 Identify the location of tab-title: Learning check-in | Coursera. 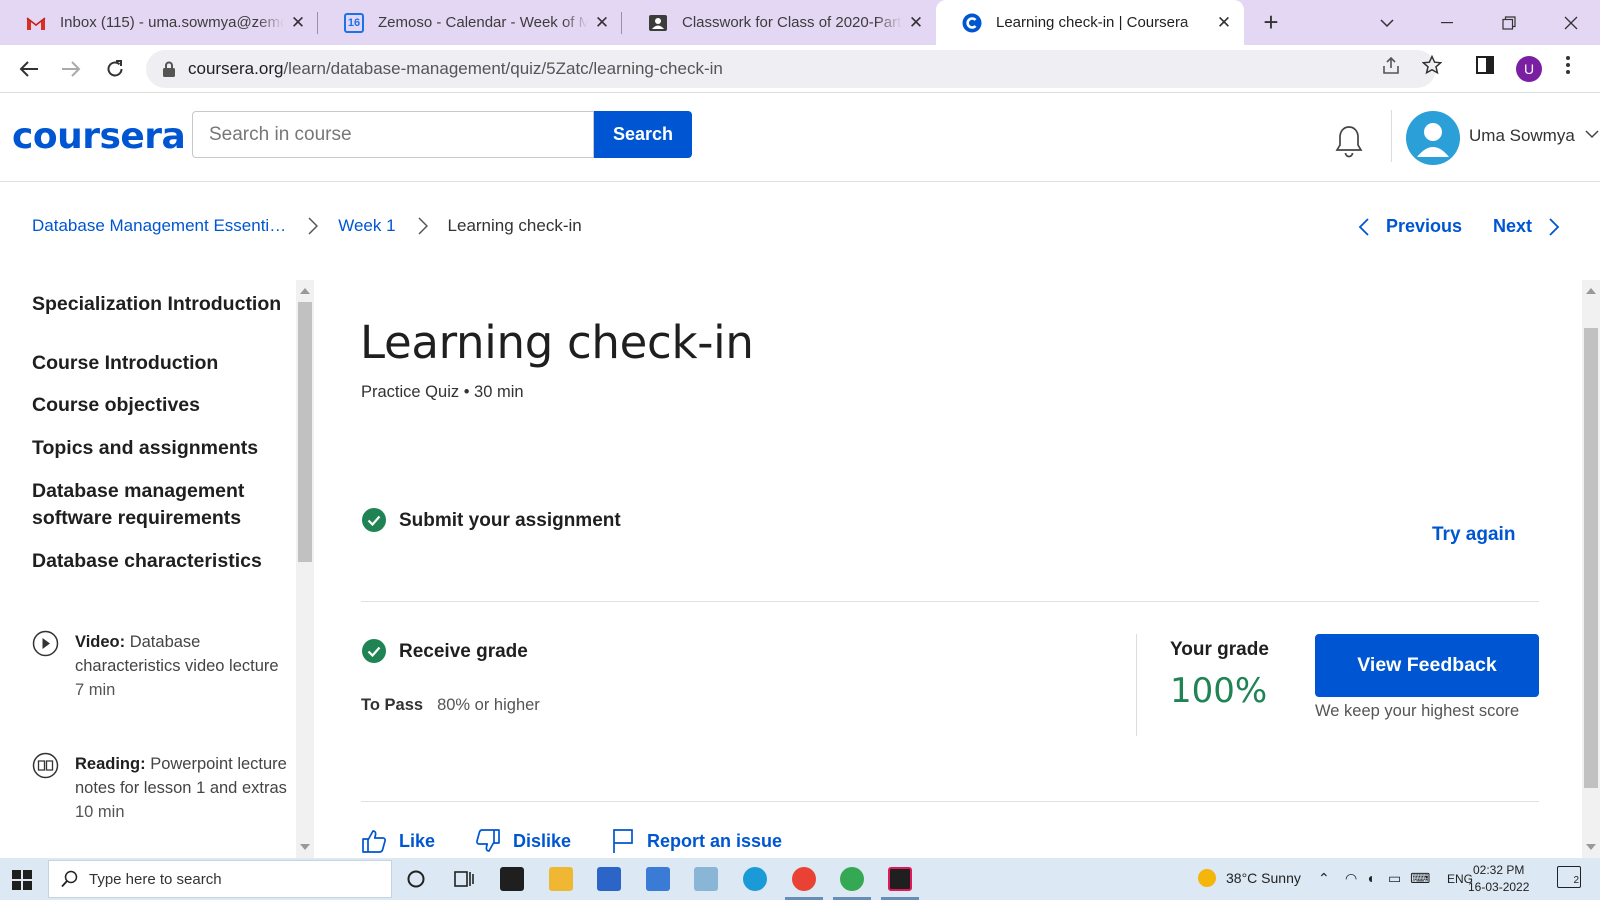
(1092, 22).